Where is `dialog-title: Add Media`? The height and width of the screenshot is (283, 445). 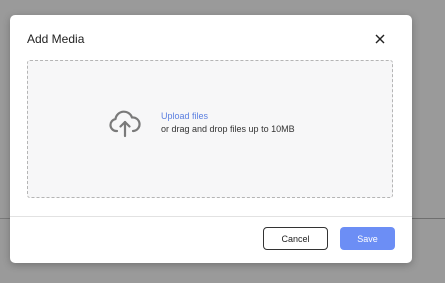
dialog-title: Add Media is located at coordinates (56, 39).